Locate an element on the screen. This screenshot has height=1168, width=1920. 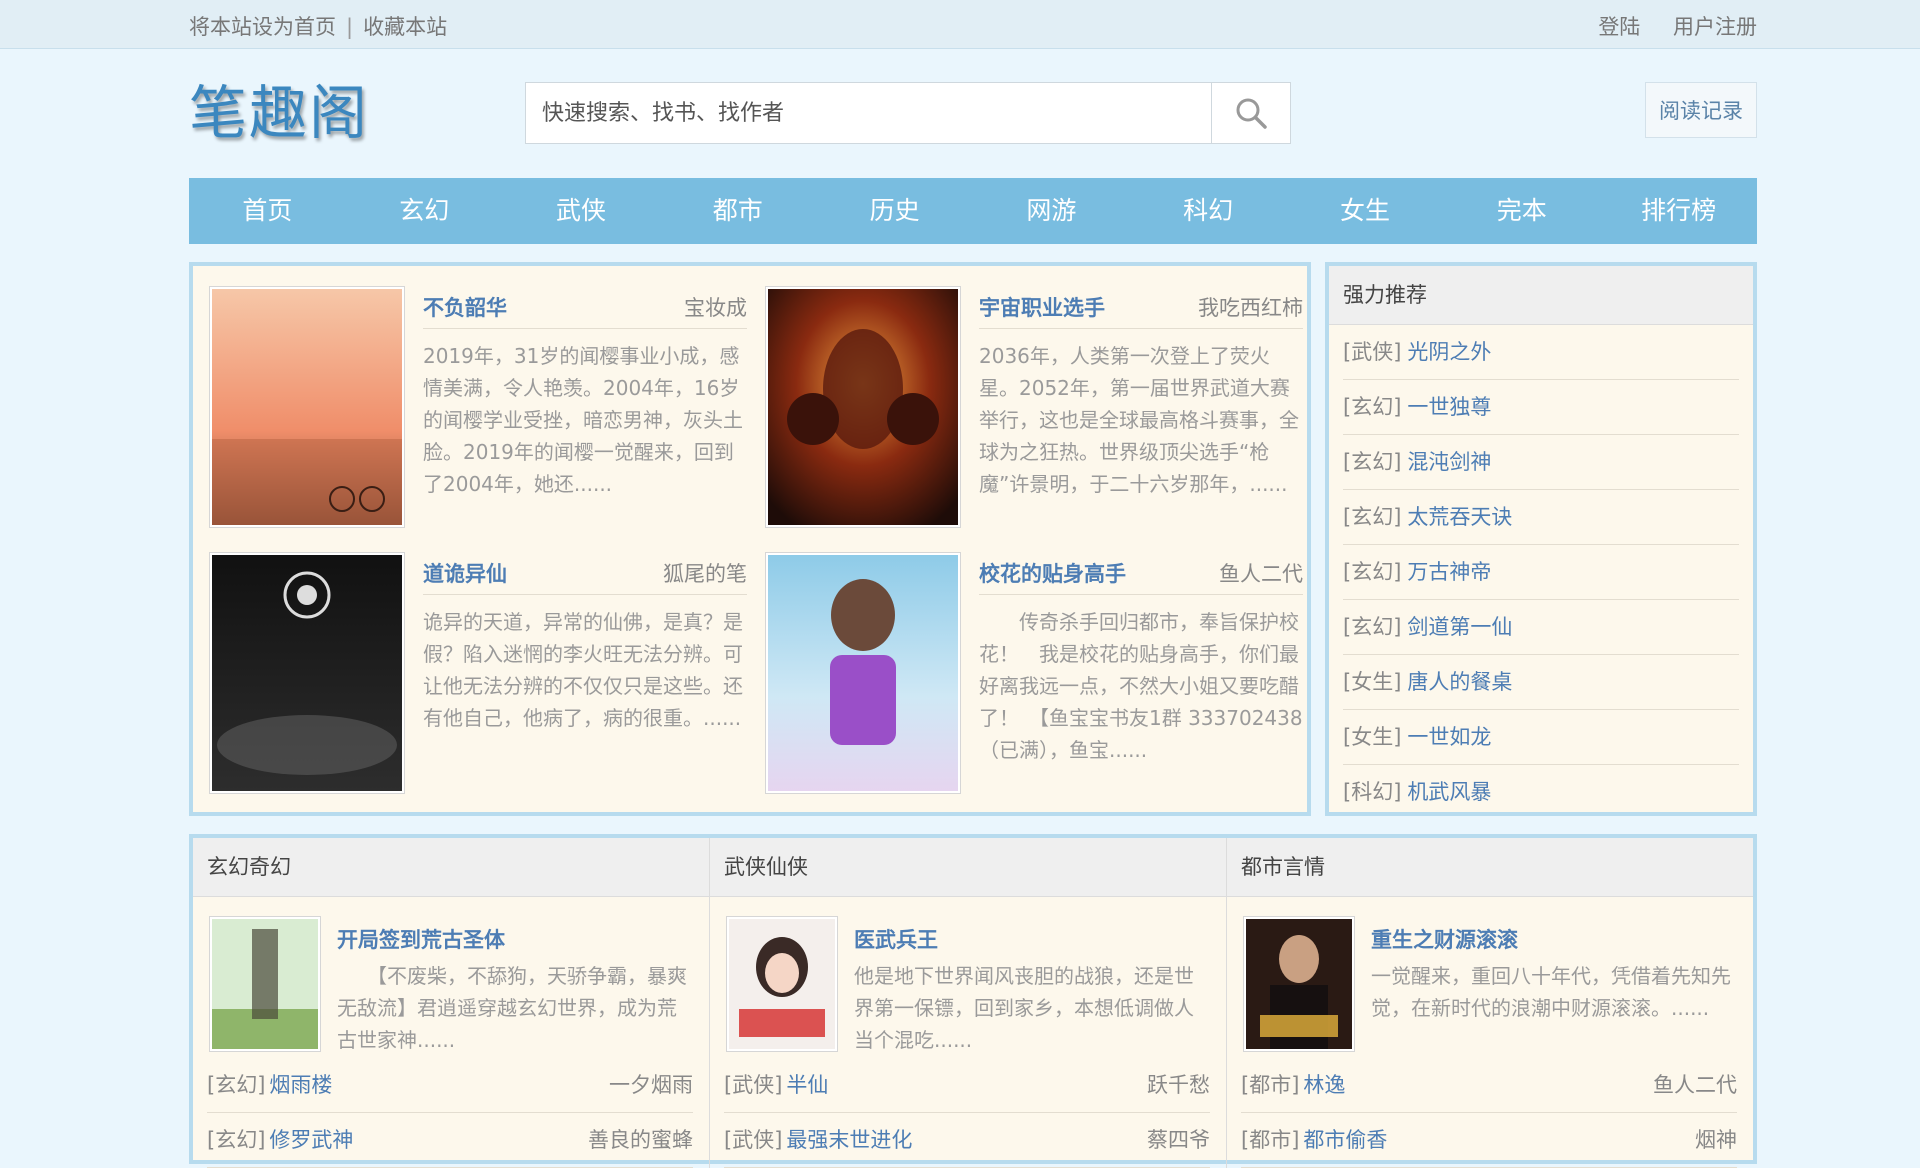
book-title: 不负韶华 is located at coordinates (465, 307).